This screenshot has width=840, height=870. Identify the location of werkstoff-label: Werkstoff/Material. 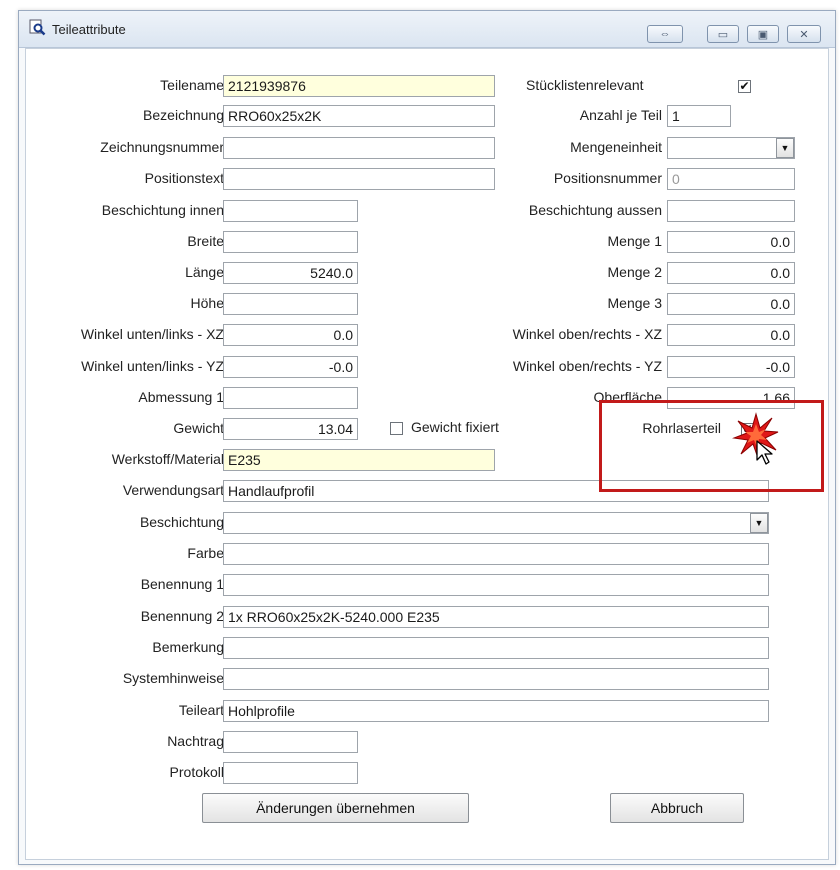
(167, 459).